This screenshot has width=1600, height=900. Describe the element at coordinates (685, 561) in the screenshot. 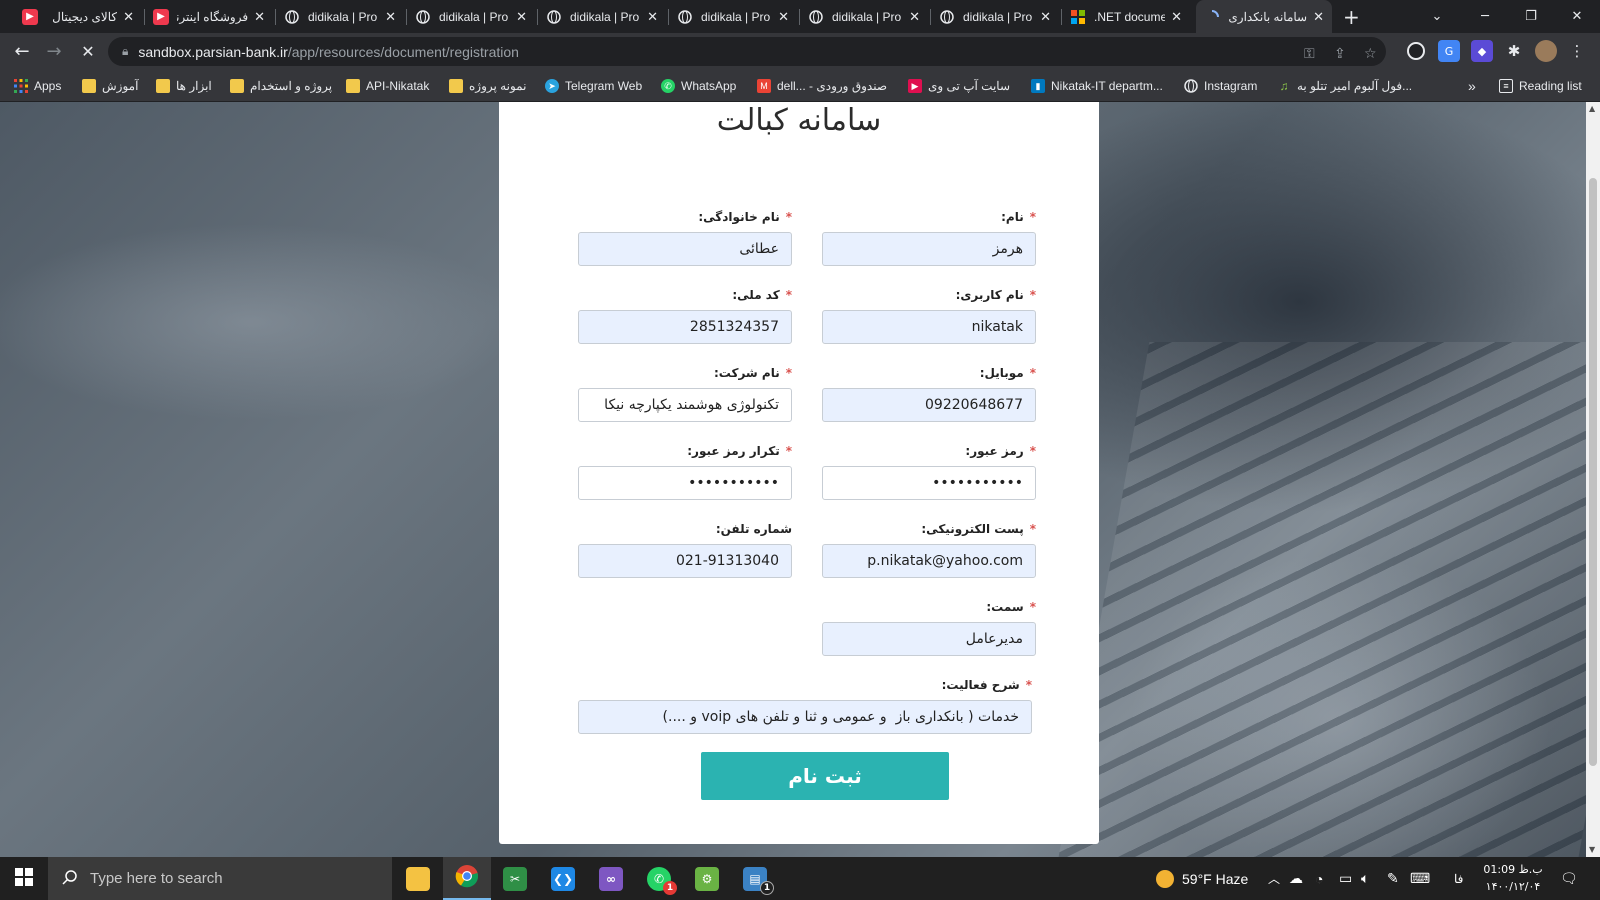

I see `phone-input` at that location.